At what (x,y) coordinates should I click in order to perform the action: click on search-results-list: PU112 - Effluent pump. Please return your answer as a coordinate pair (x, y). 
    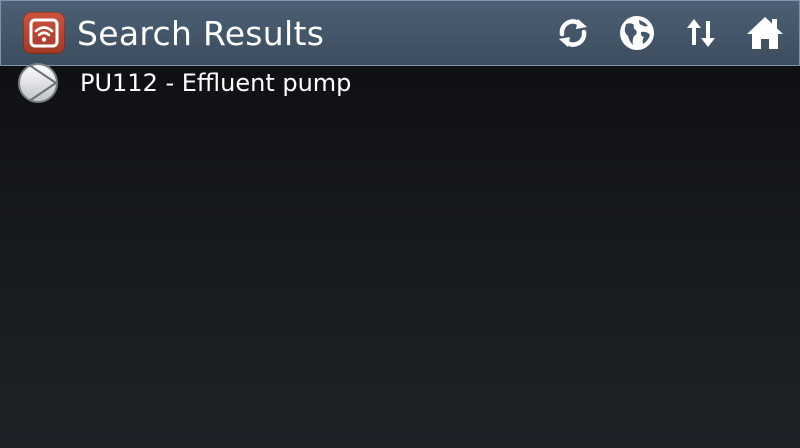
    Looking at the image, I should click on (400, 96).